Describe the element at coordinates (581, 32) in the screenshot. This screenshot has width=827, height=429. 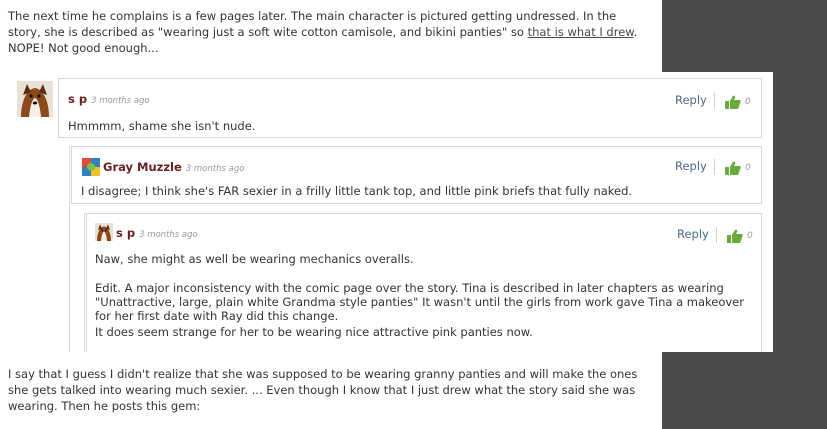
I see `that-is-what-i-drew-link: that is what I drew` at that location.